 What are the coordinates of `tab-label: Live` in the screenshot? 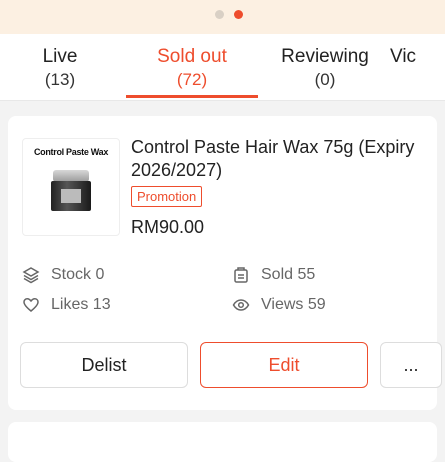 It's located at (60, 56).